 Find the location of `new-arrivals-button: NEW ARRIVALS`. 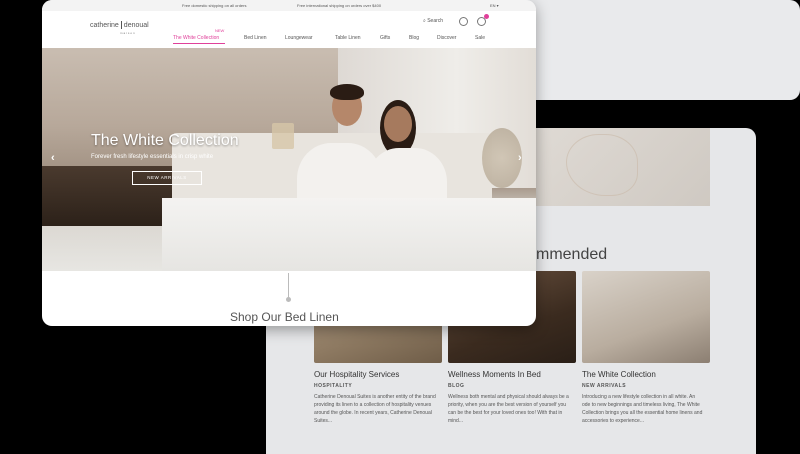

new-arrivals-button: NEW ARRIVALS is located at coordinates (167, 178).